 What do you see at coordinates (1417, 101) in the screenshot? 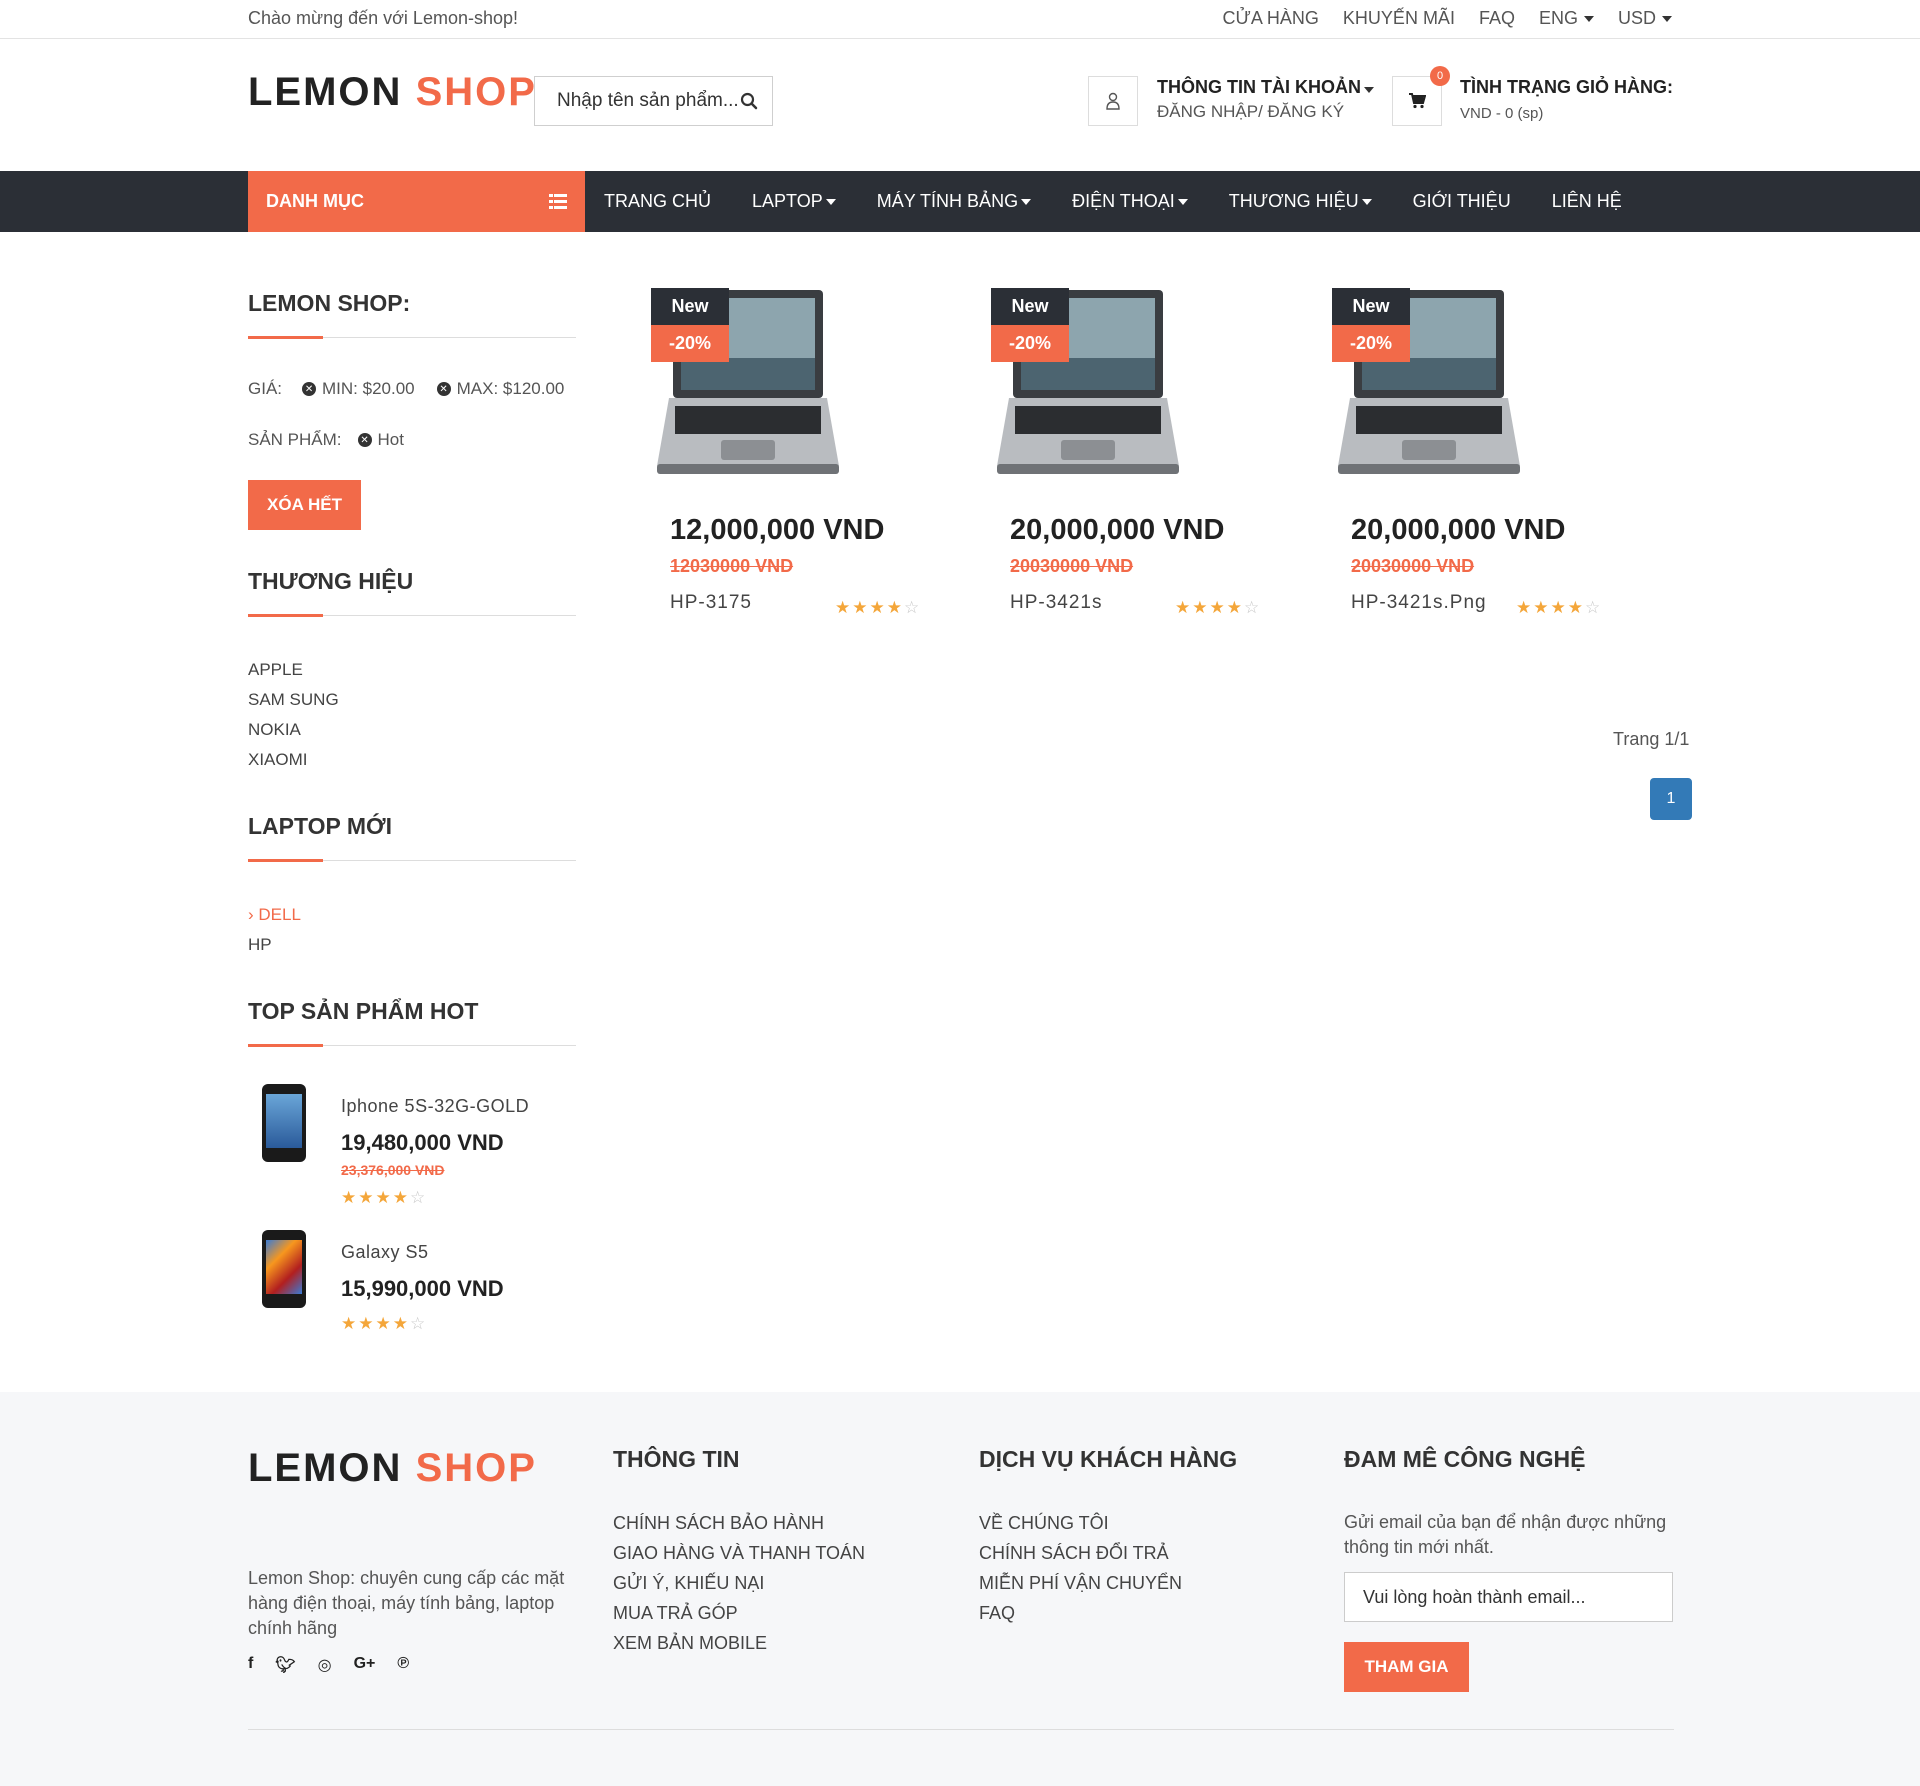
I see `cart-icon` at bounding box center [1417, 101].